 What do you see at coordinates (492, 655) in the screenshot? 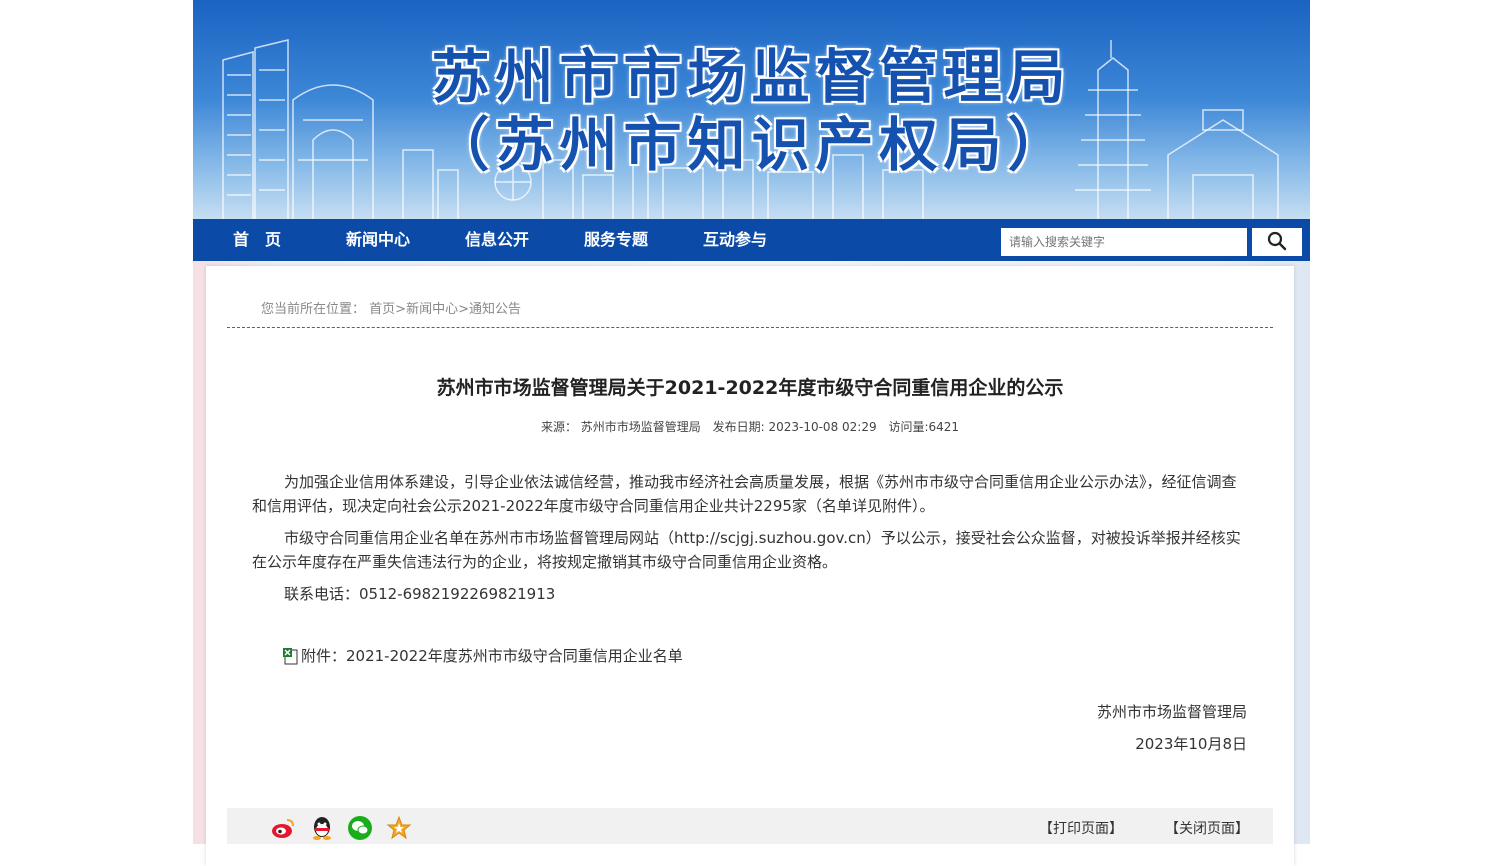
I see `attachment-link: 附件：2021-2022年度苏州市市级守合同重信用企业名单` at bounding box center [492, 655].